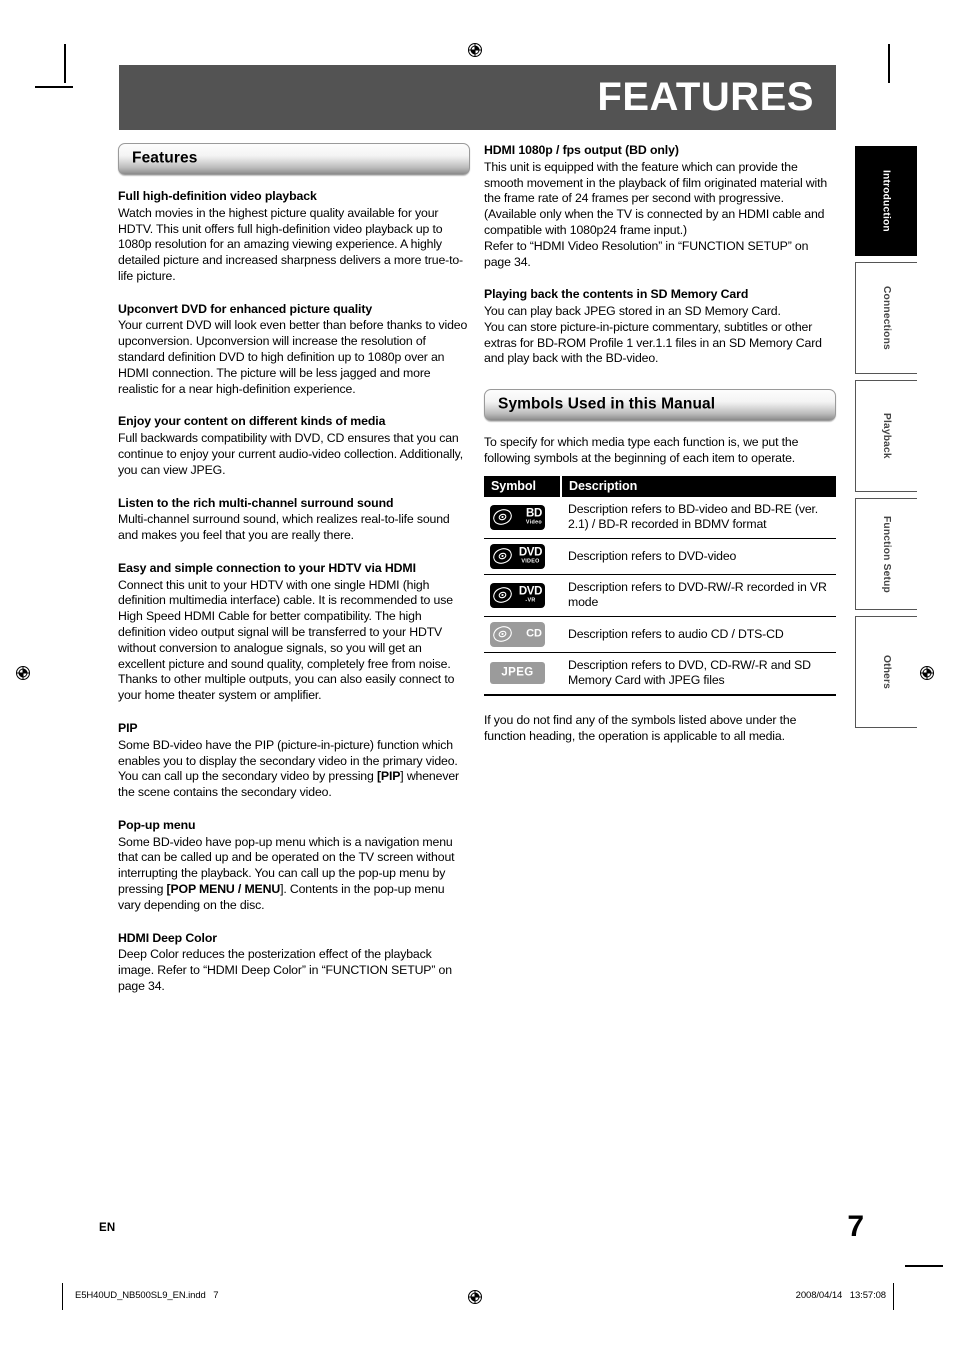 Image resolution: width=954 pixels, height=1351 pixels. I want to click on footer-rule-right, so click(893, 1296).